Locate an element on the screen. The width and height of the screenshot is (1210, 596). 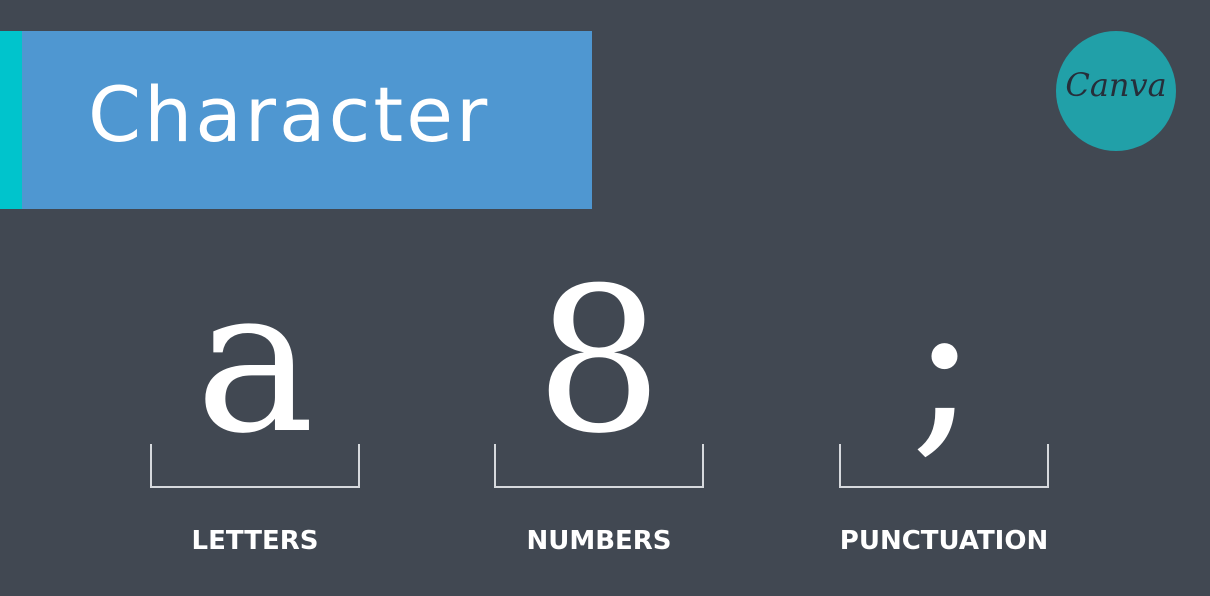
glyph-number: 8 is located at coordinates (599, 361).